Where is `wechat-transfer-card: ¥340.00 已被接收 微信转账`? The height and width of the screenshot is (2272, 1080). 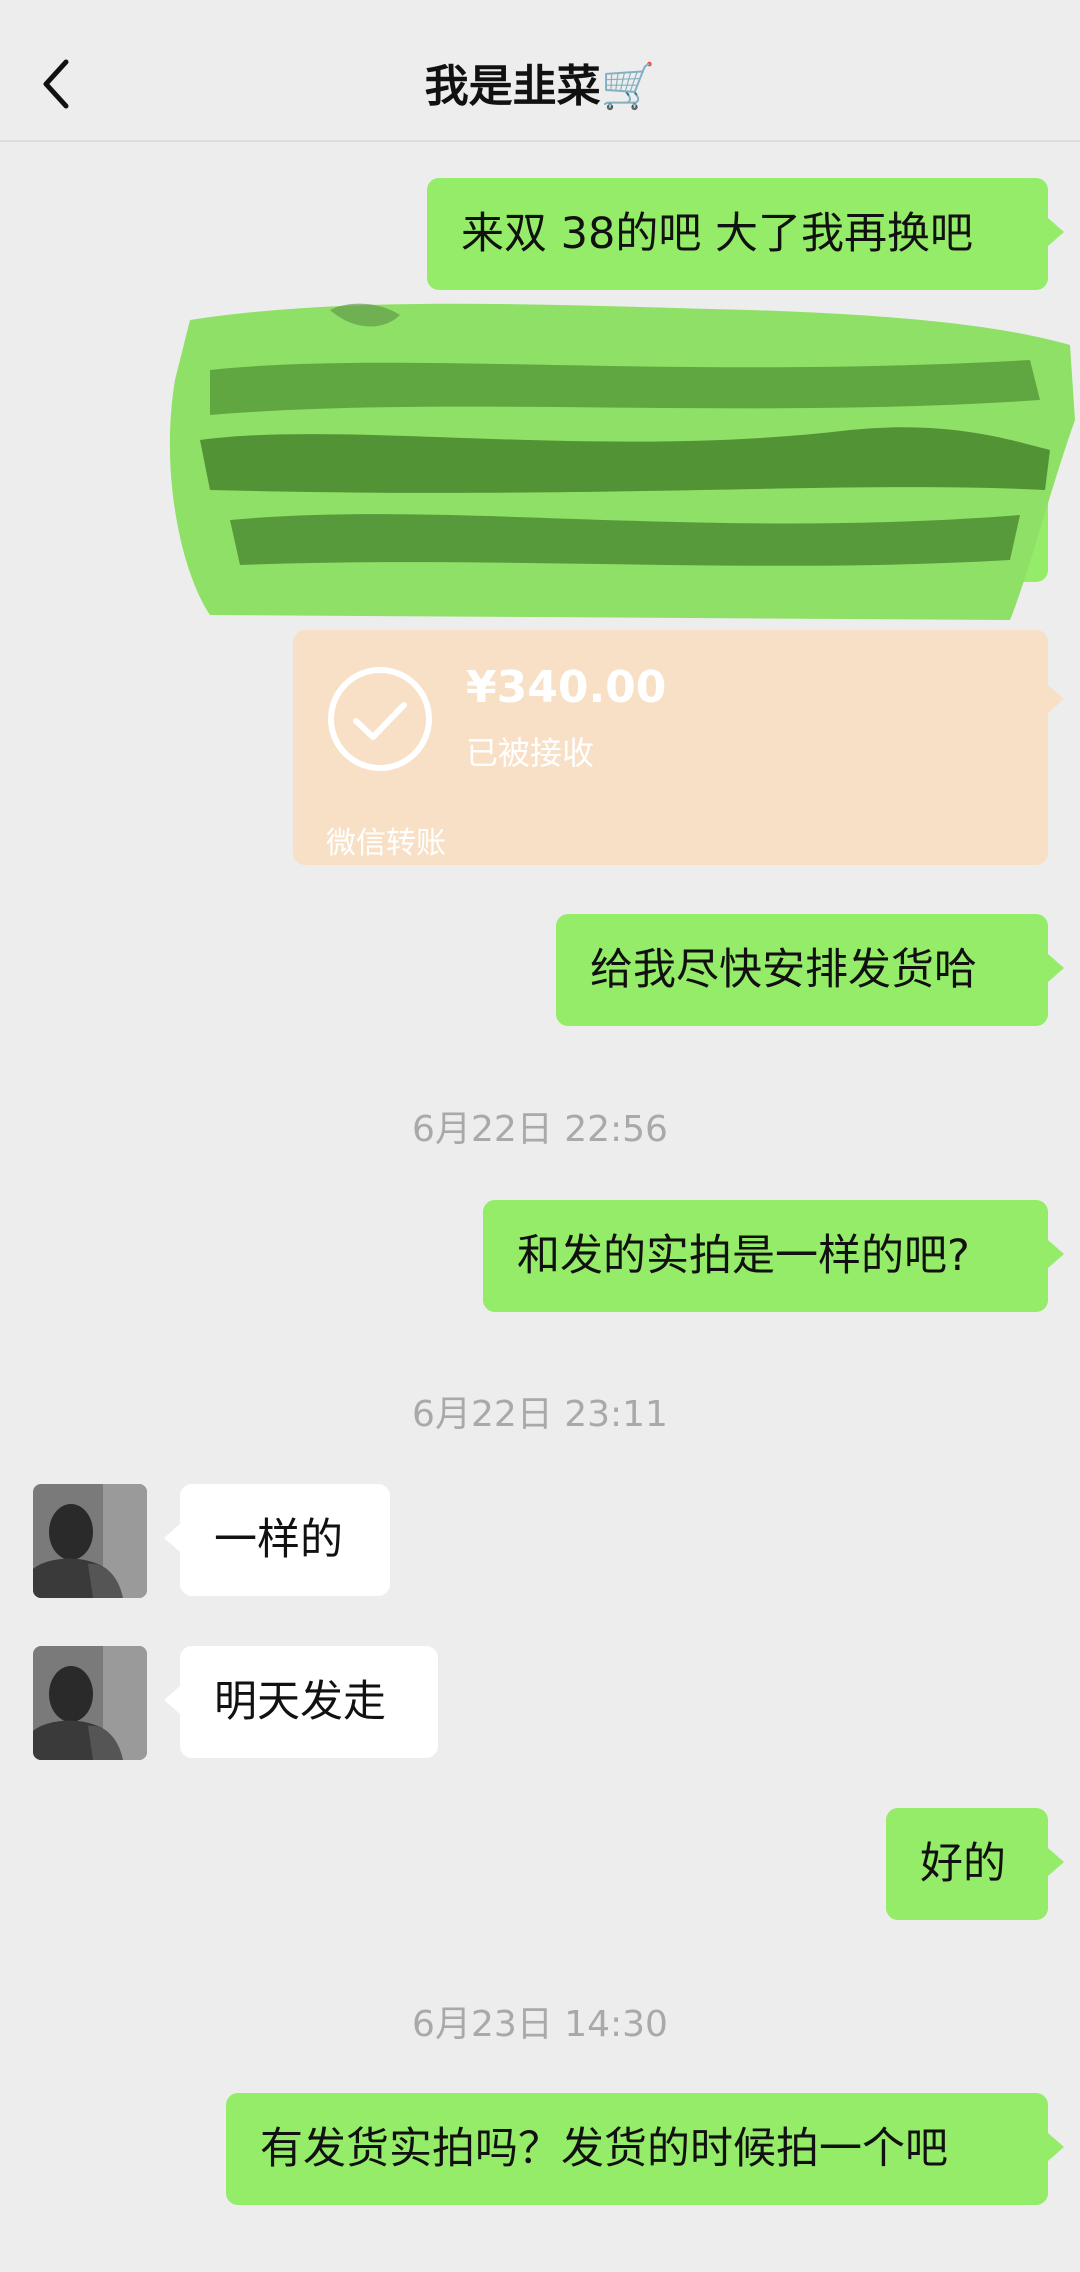
wechat-transfer-card: ¥340.00 已被接收 微信转账 is located at coordinates (678, 747).